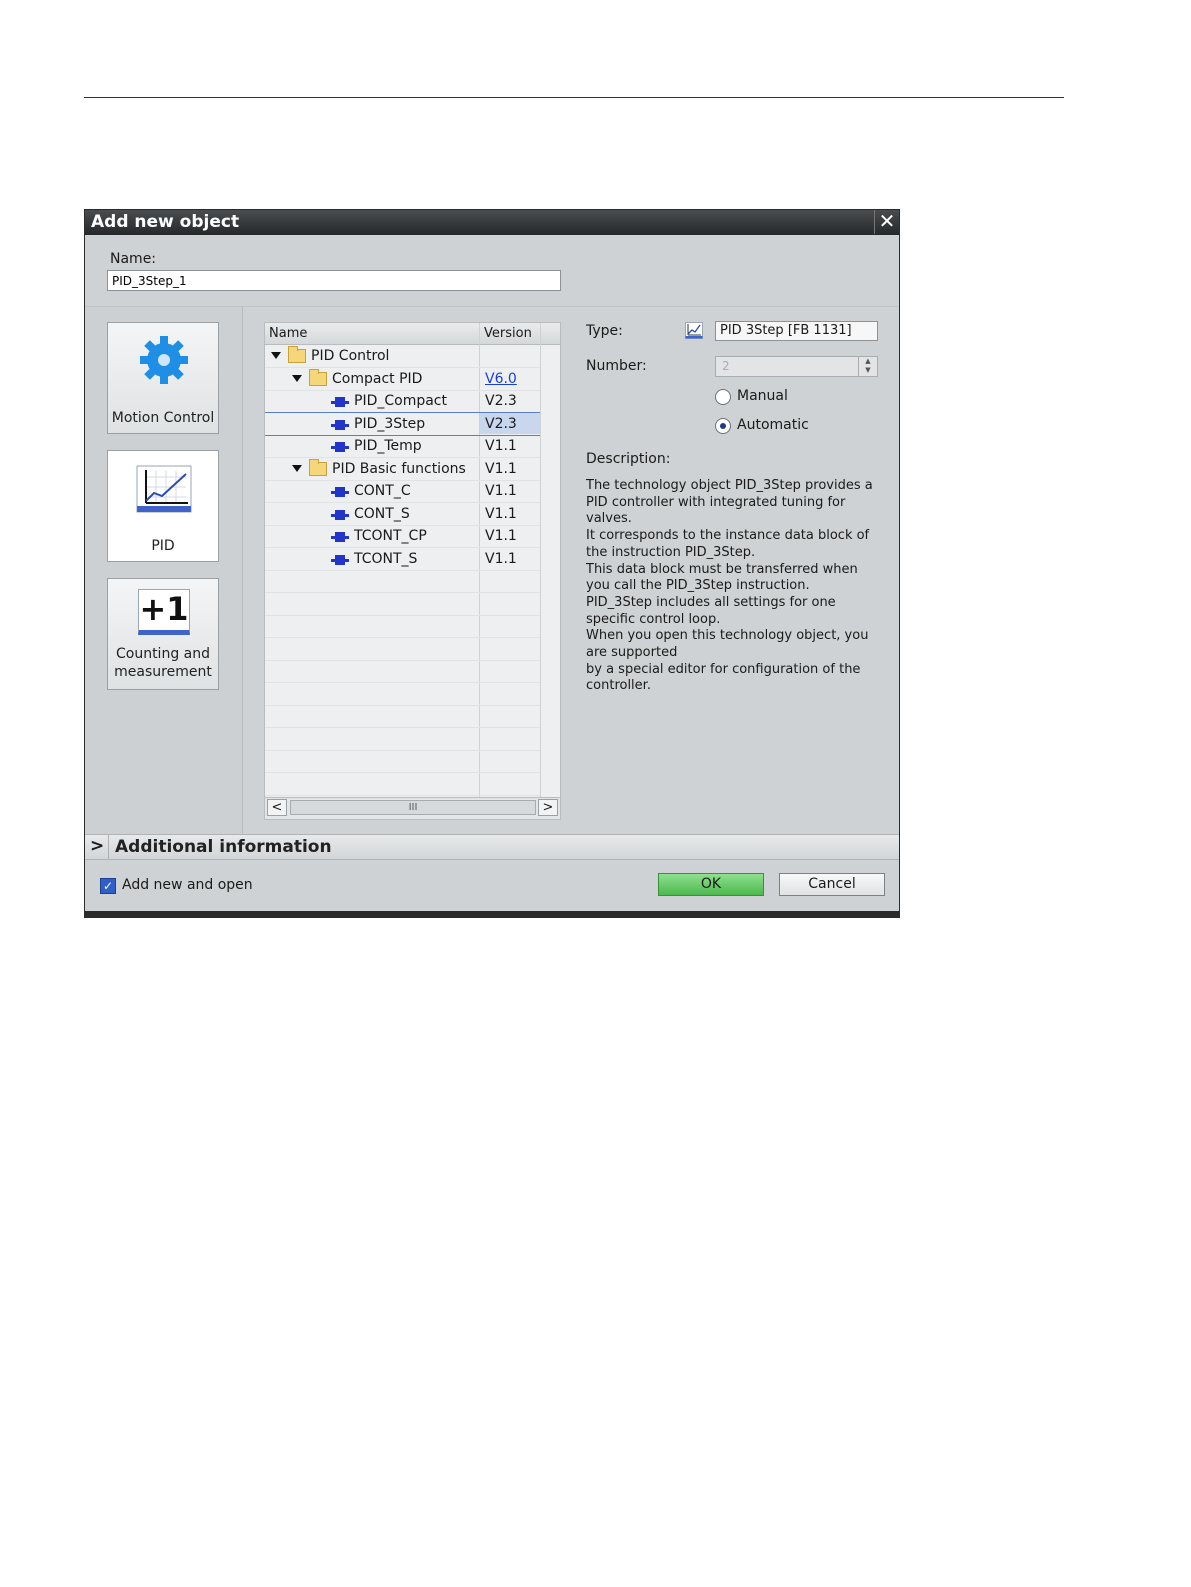 The width and height of the screenshot is (1191, 1587). What do you see at coordinates (694, 330) in the screenshot?
I see `pid-type-icon` at bounding box center [694, 330].